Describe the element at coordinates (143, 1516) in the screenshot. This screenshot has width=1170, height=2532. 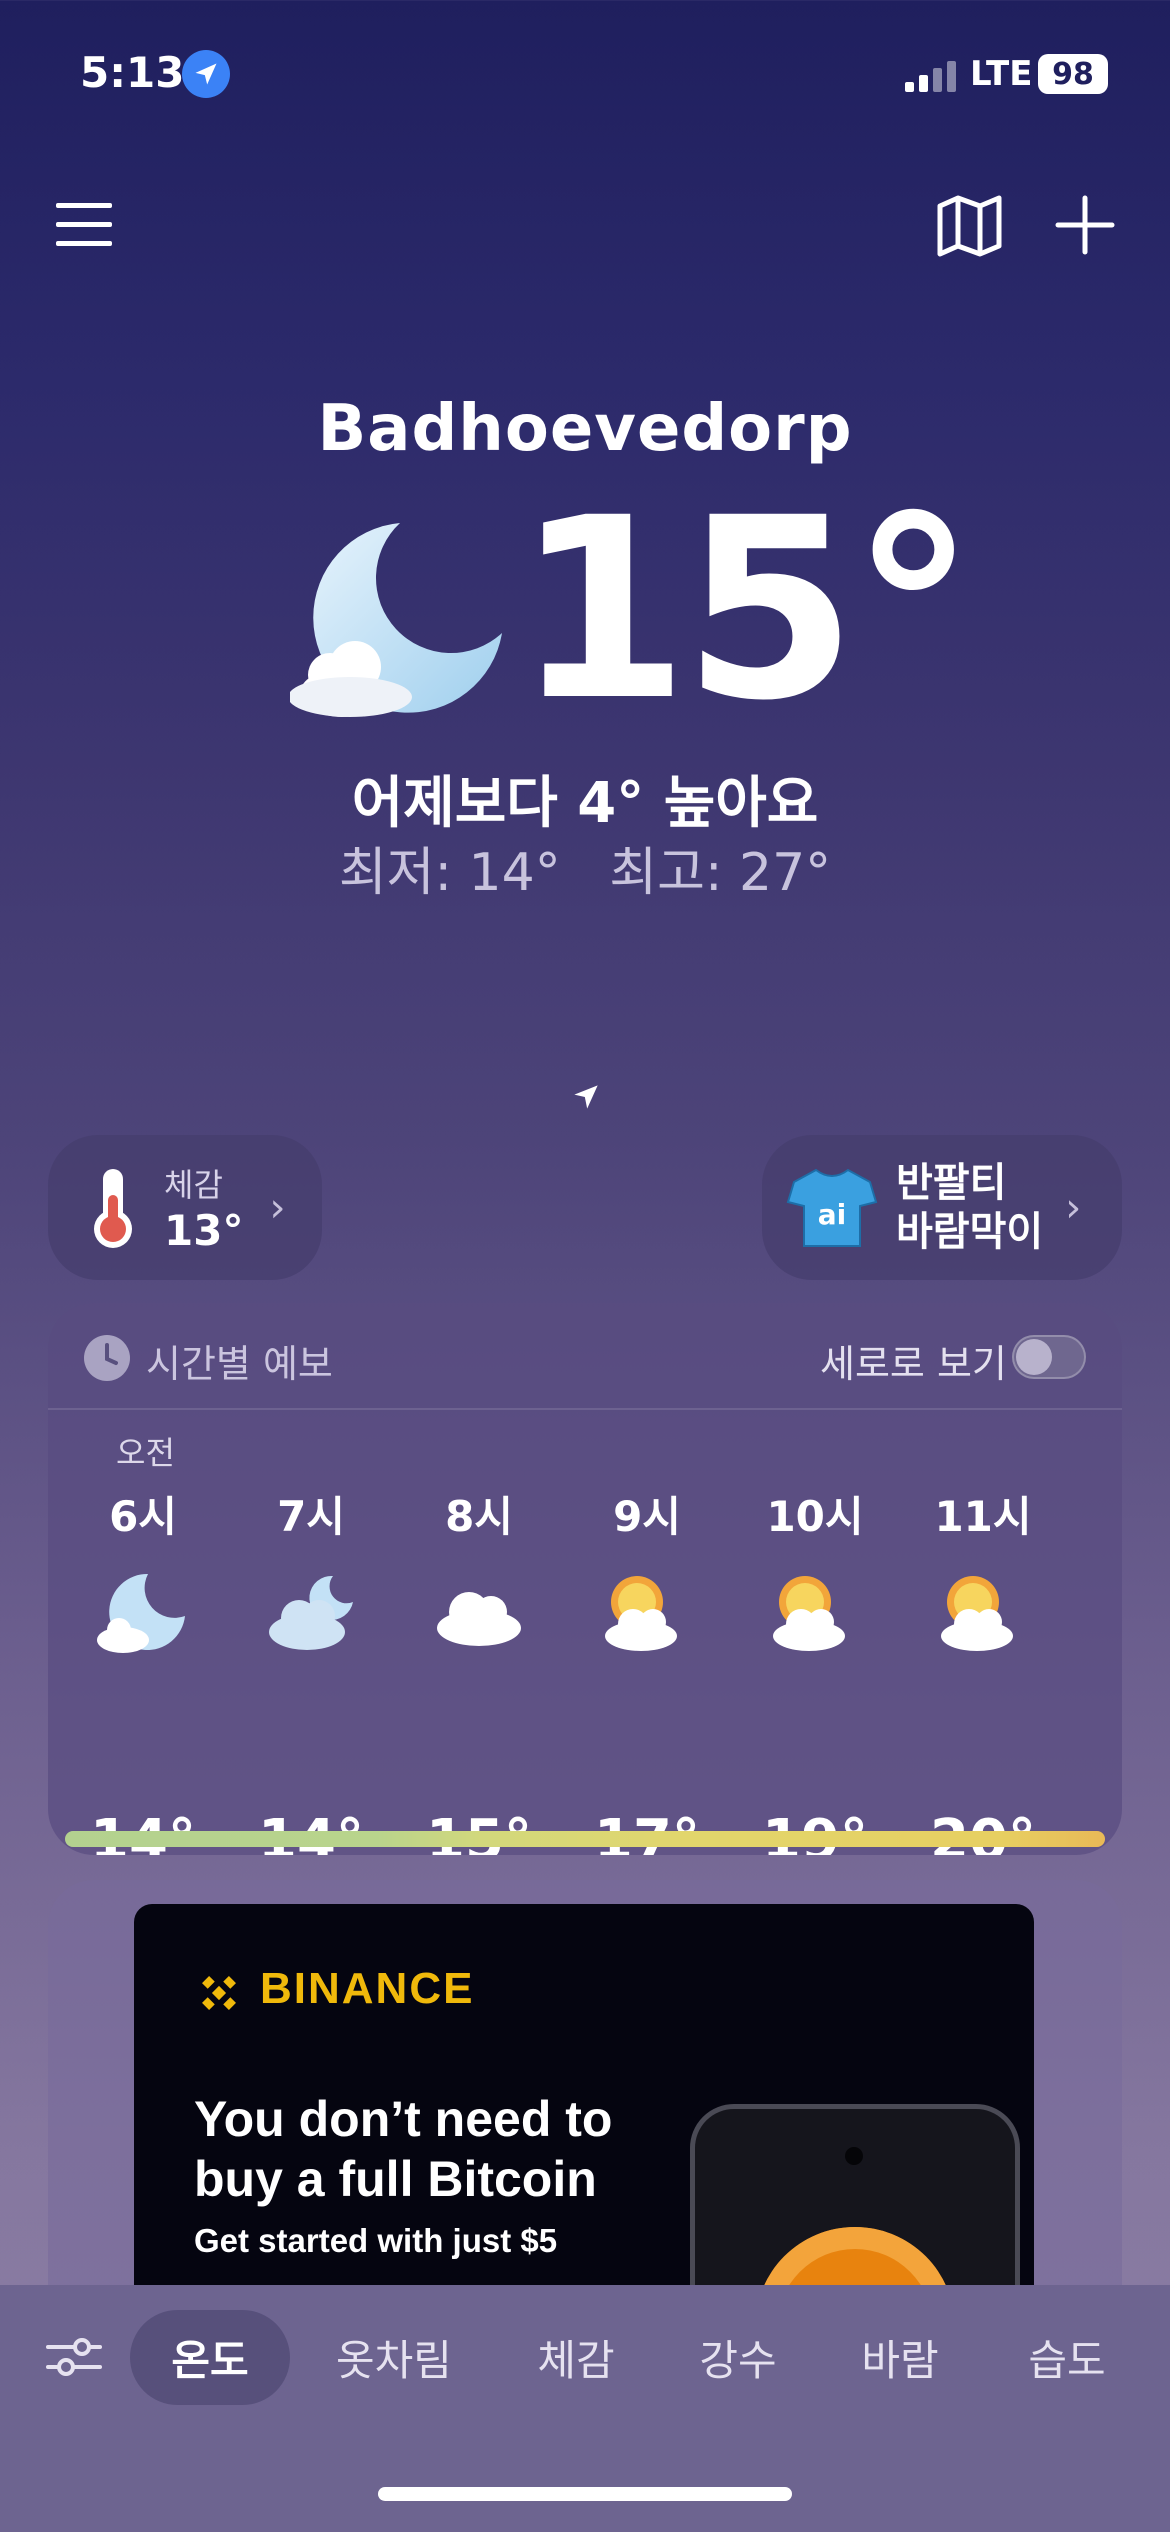
I see `hour-label: 6시` at that location.